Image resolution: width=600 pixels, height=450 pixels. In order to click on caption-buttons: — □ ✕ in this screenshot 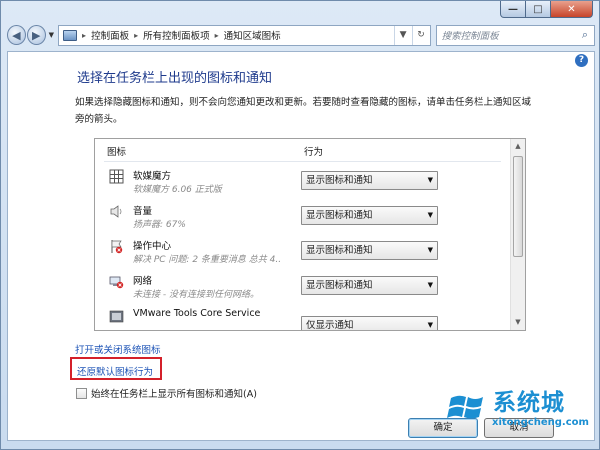, I will do `click(546, 9)`.